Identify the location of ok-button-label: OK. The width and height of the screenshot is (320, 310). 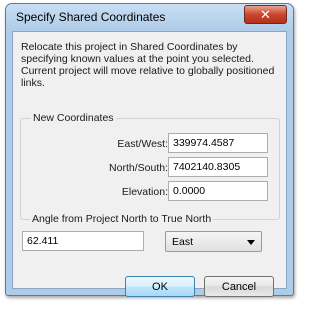
(160, 286).